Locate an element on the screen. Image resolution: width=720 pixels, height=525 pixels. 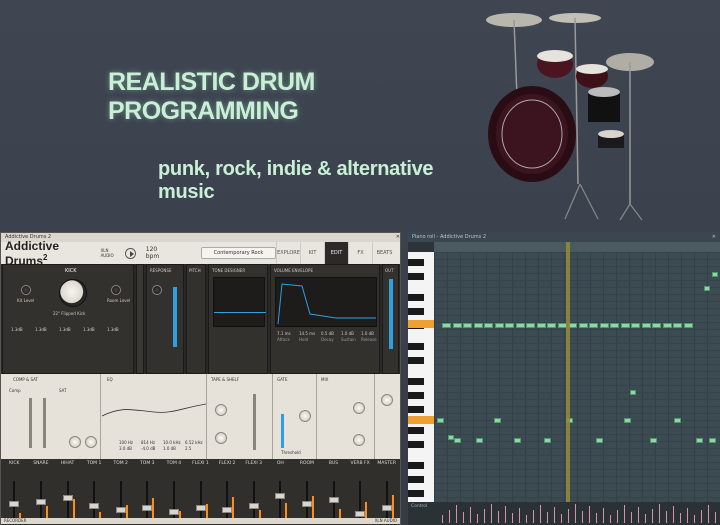
kick-drum-icon is located at coordinates (73, 293).